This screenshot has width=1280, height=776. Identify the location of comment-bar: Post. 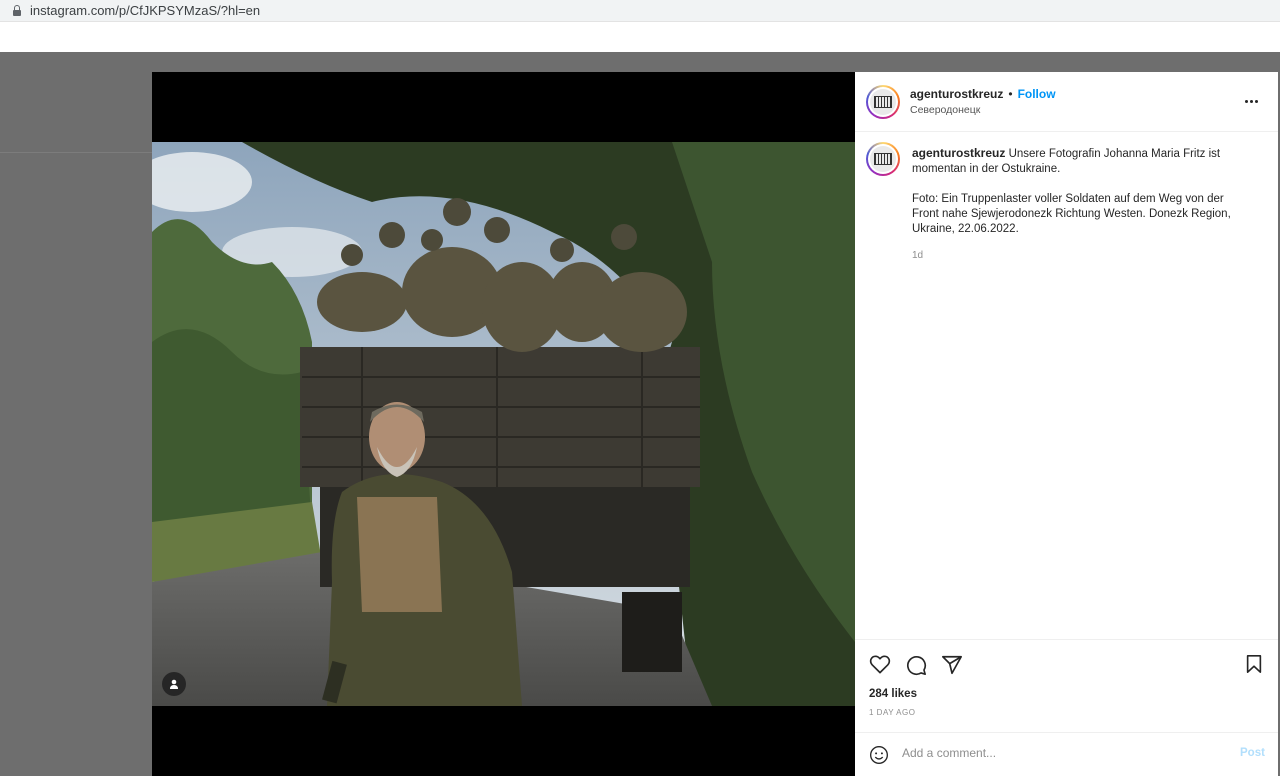
(1066, 754).